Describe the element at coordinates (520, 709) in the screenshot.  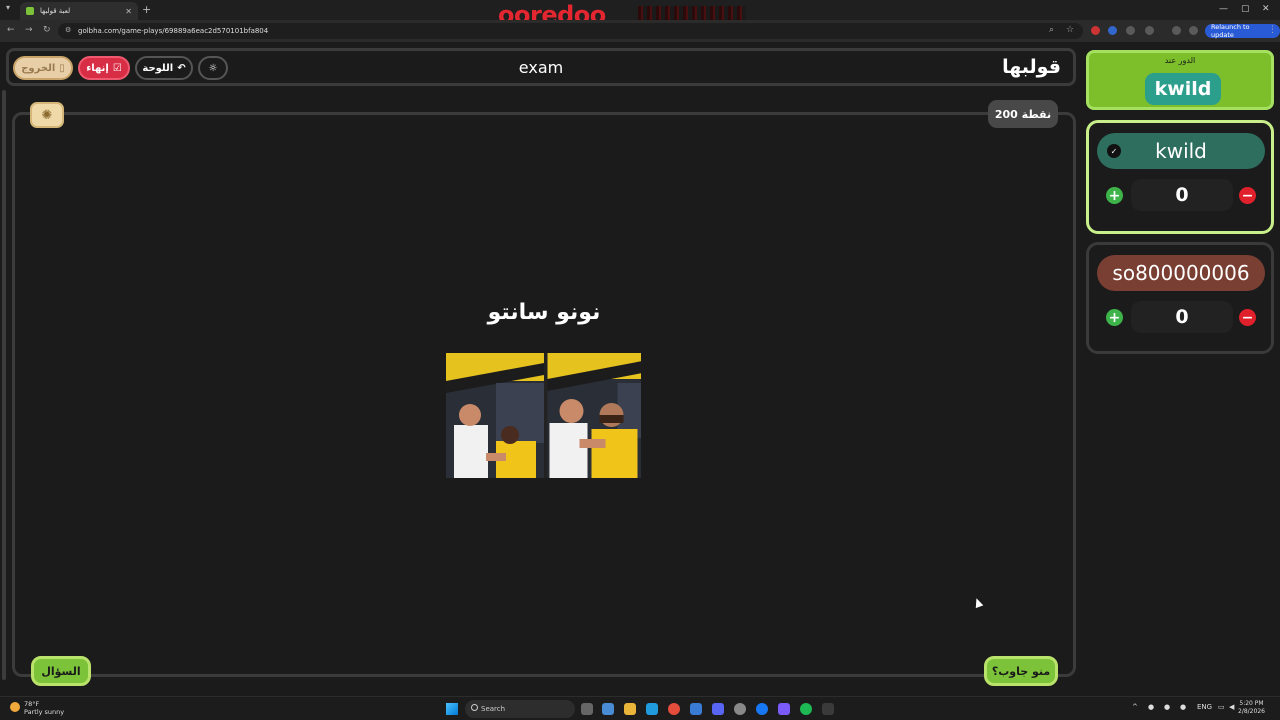
I see `taskbar-search: Search` at that location.